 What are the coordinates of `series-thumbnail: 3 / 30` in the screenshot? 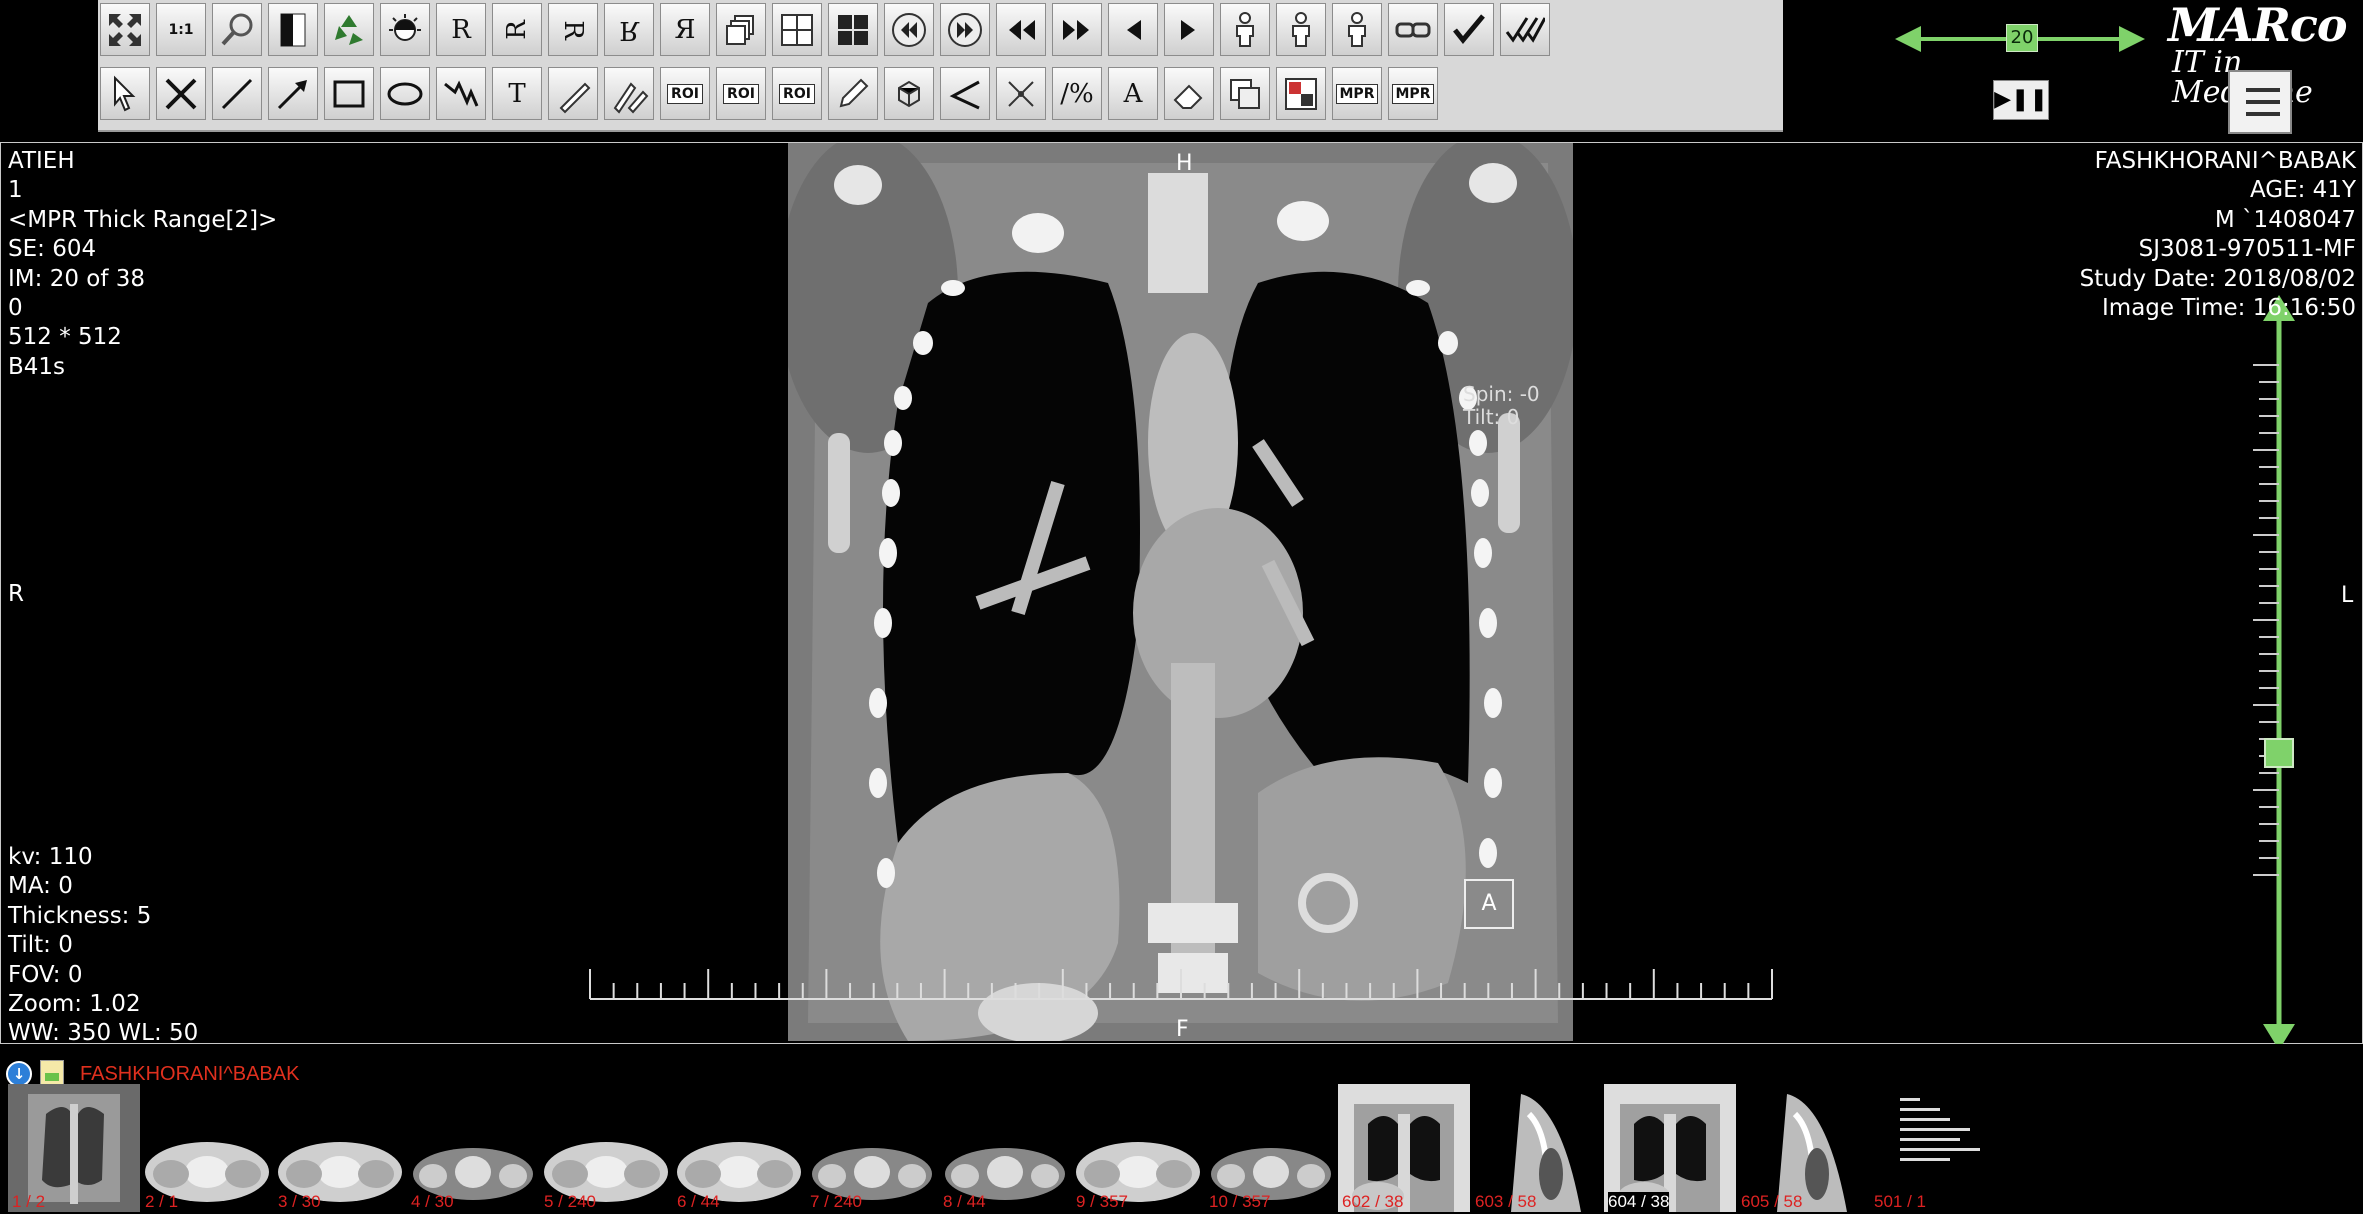 It's located at (340, 1148).